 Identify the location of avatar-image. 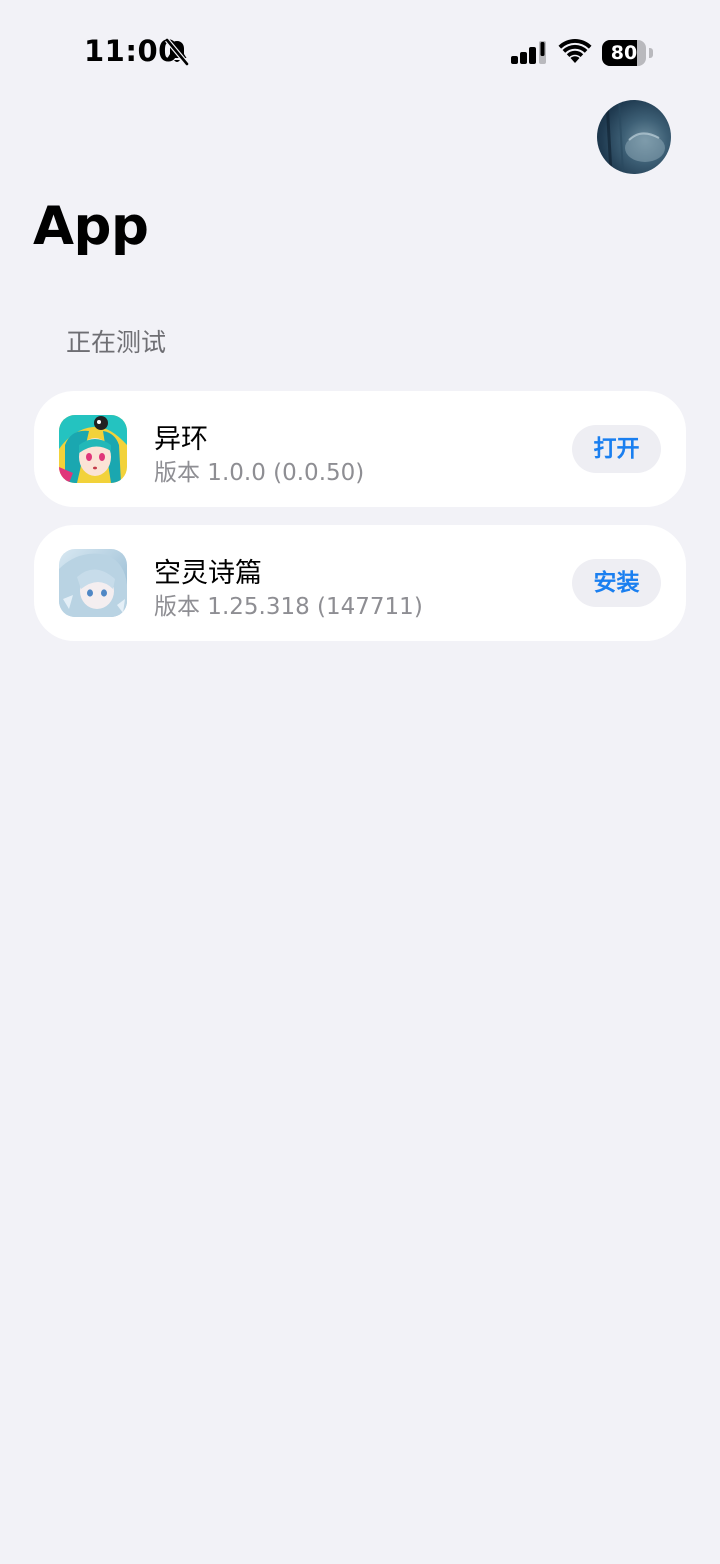
(635, 137).